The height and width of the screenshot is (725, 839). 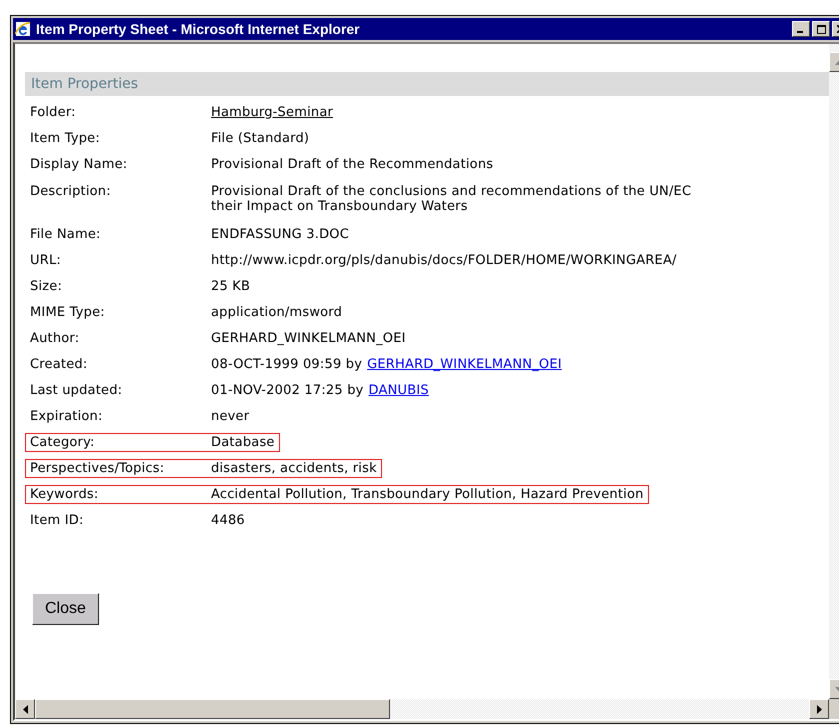 What do you see at coordinates (228, 520) in the screenshot?
I see `field-value: 4486` at bounding box center [228, 520].